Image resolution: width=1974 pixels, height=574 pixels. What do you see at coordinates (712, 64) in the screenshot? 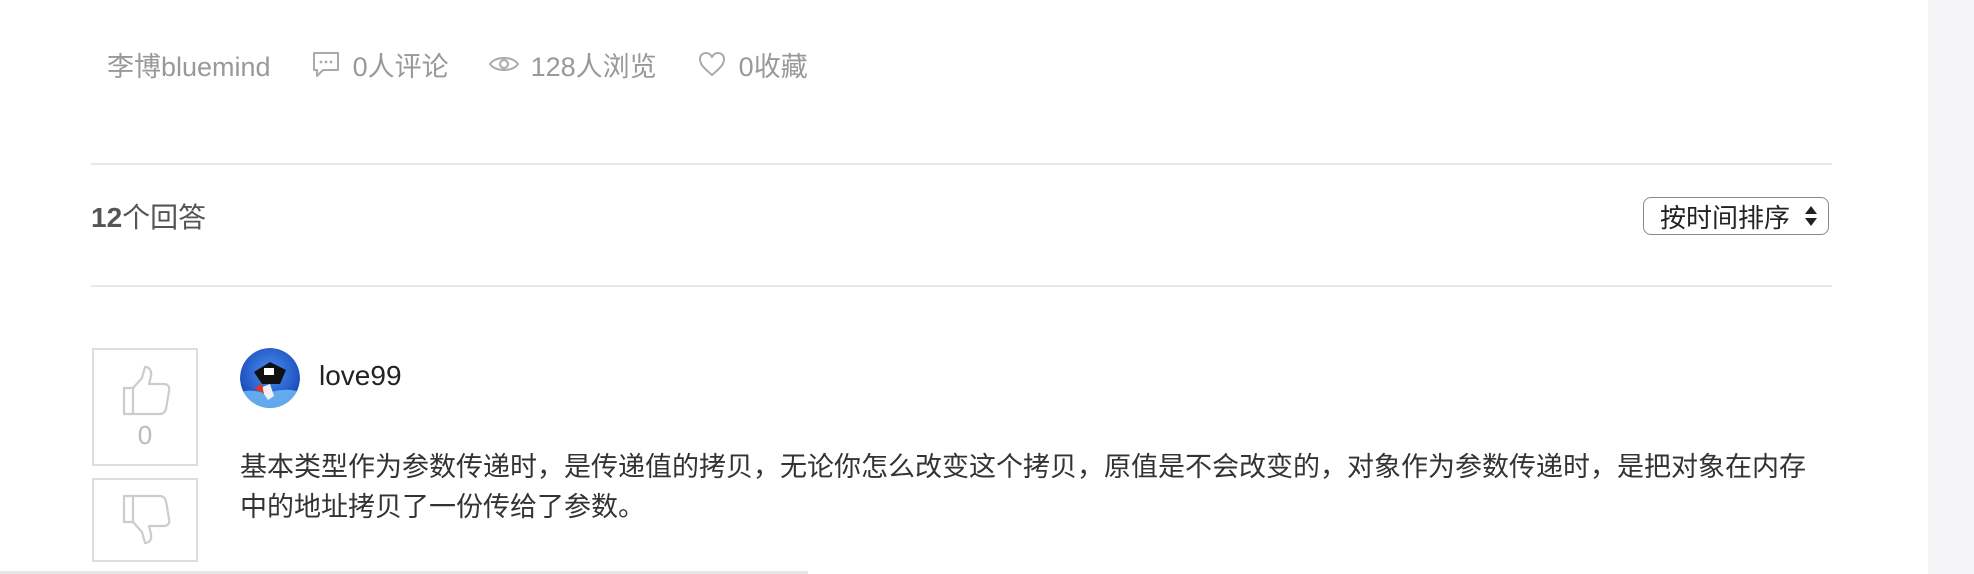
I see `heart-icon` at bounding box center [712, 64].